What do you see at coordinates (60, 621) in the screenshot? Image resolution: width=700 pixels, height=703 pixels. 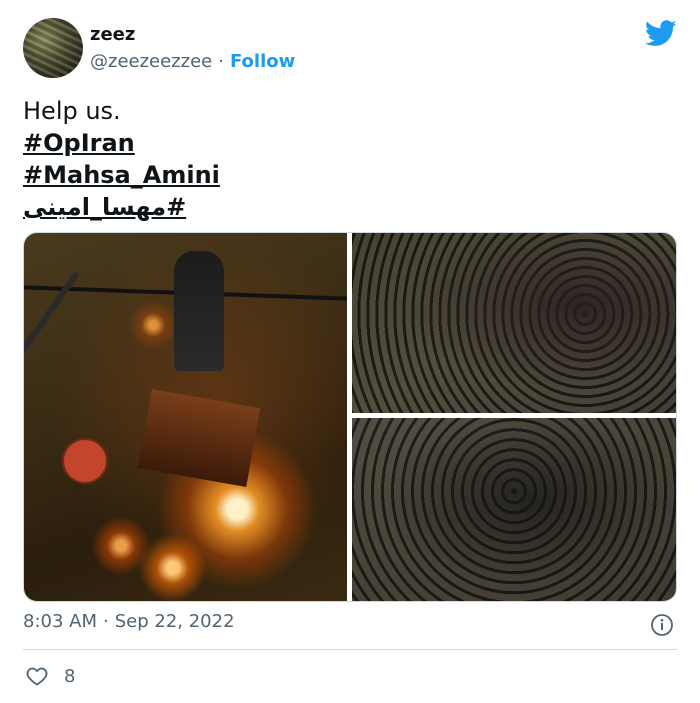 I see `tweet-time: 8:03 AM` at bounding box center [60, 621].